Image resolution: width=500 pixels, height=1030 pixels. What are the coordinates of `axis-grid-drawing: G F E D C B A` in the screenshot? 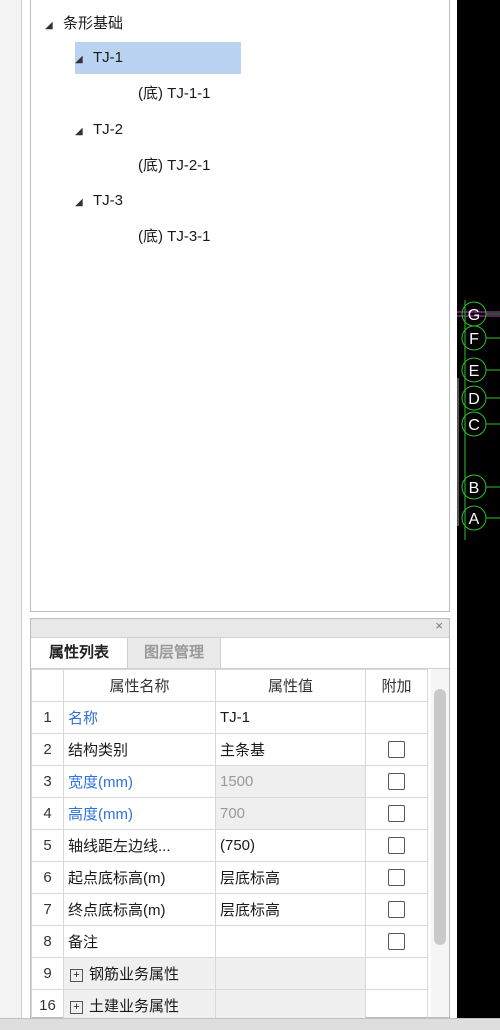 It's located at (478, 420).